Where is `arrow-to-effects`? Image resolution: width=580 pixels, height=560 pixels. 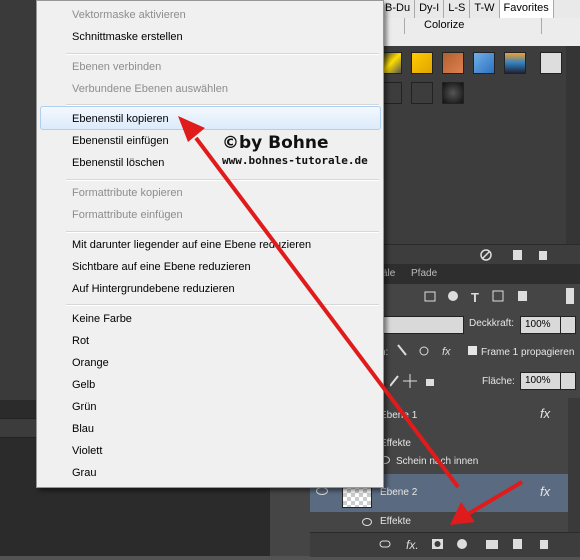
arrow-to-effects is located at coordinates (487, 502).